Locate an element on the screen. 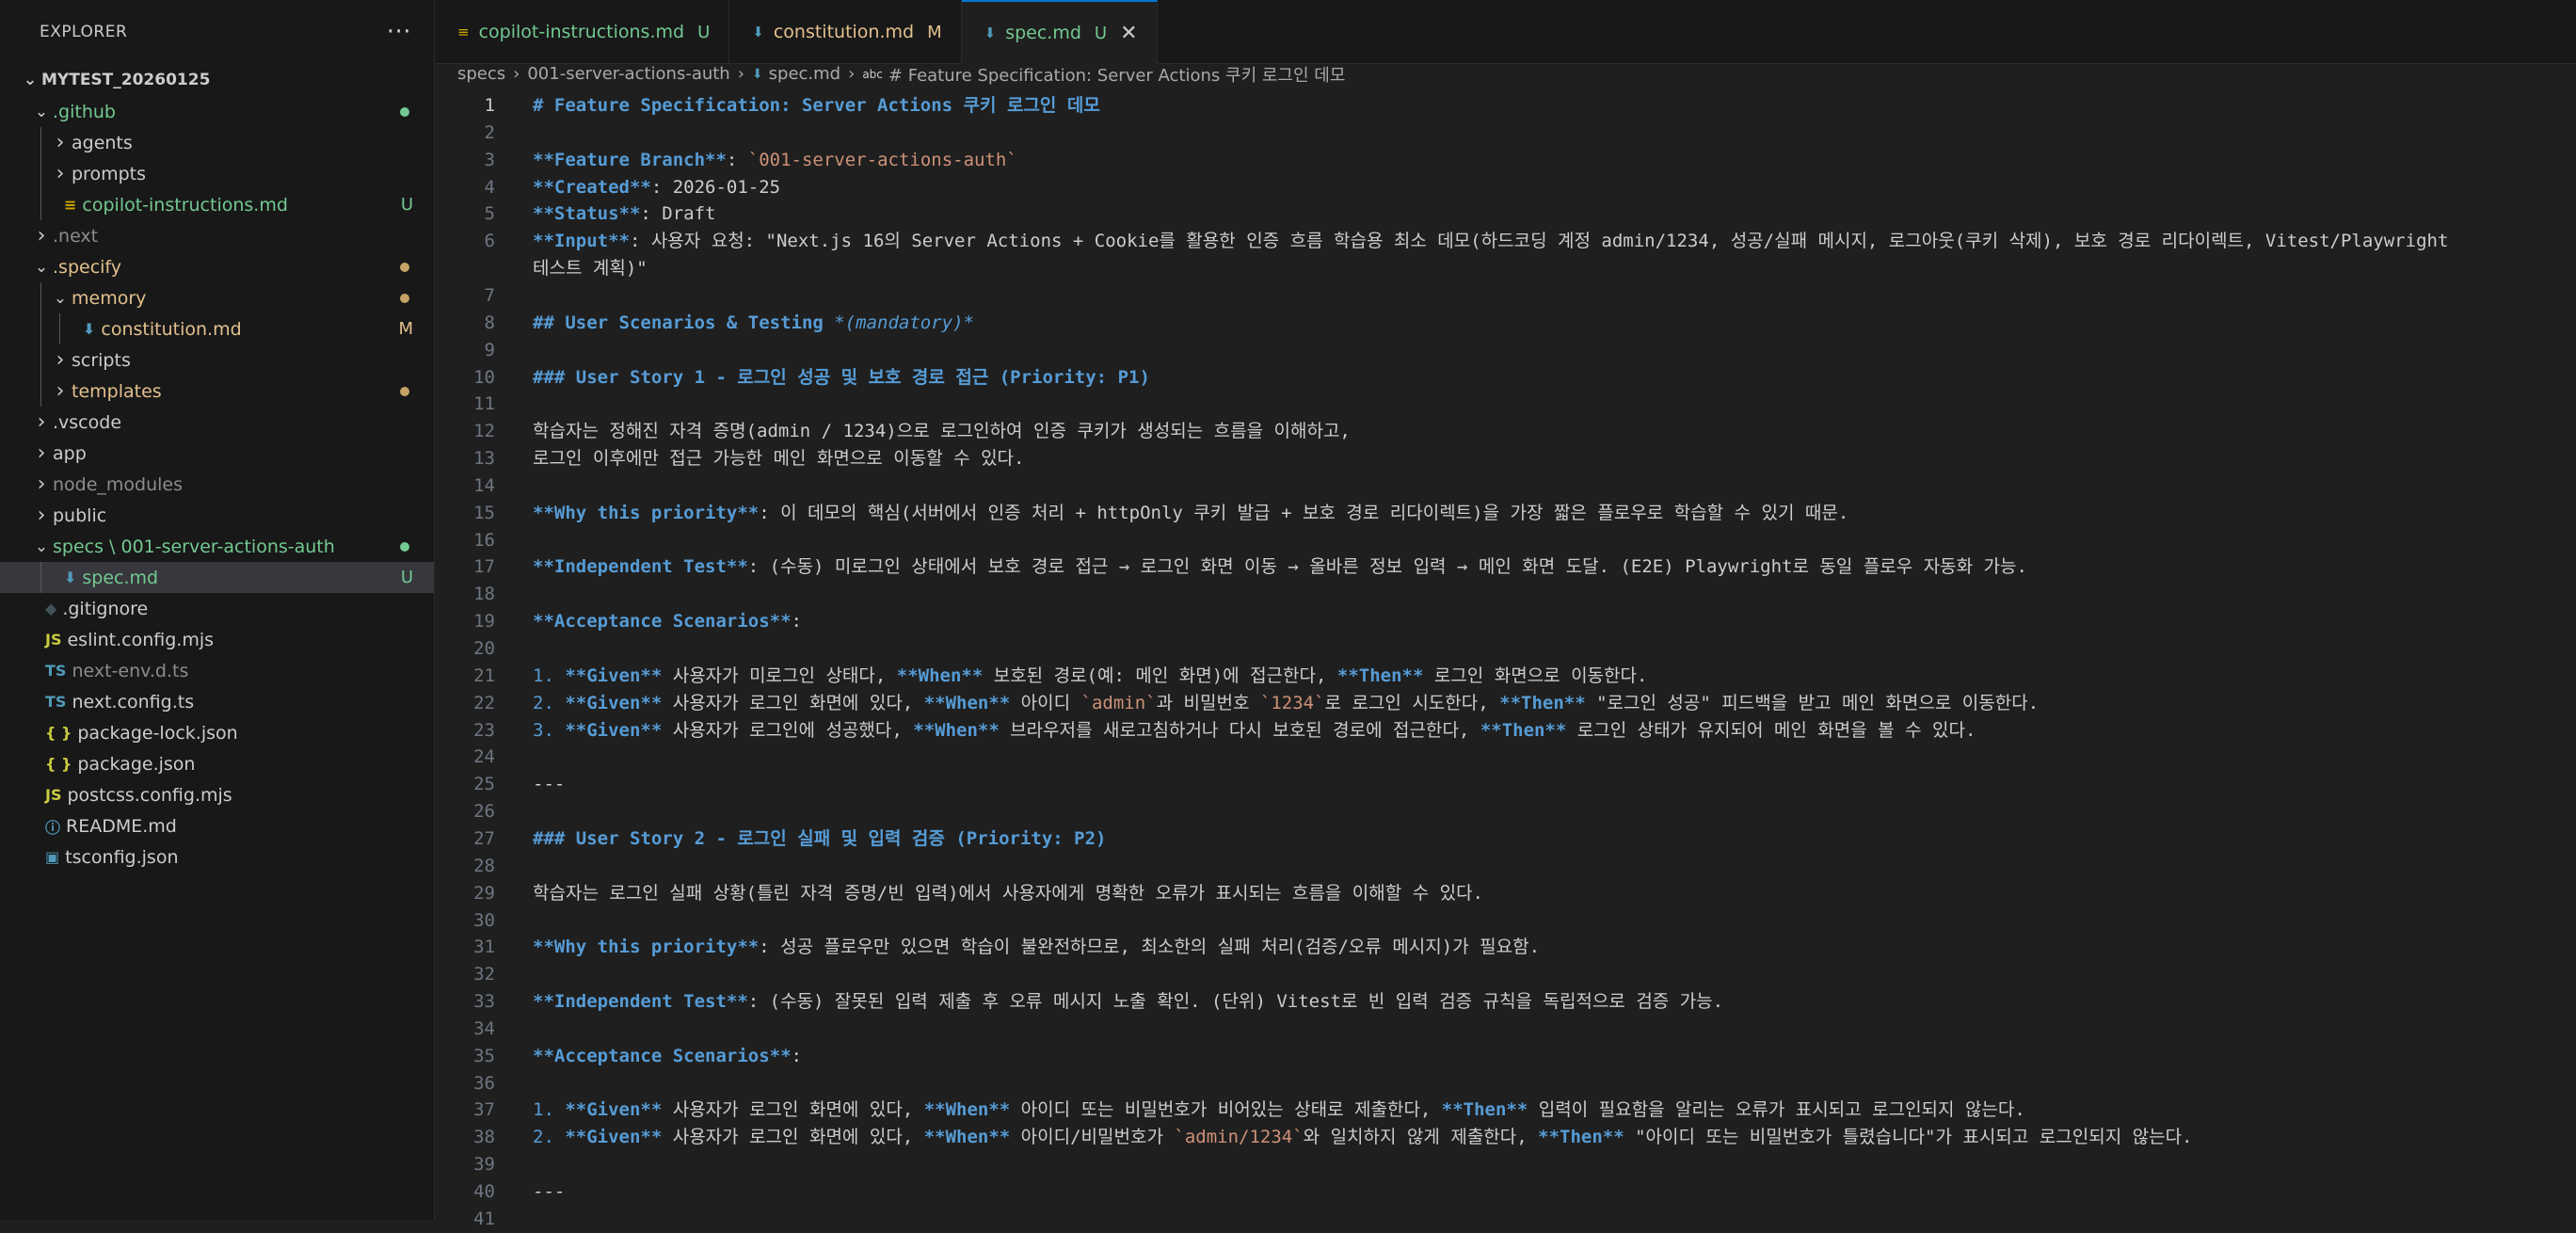  code-line: 9 is located at coordinates (1505, 351).